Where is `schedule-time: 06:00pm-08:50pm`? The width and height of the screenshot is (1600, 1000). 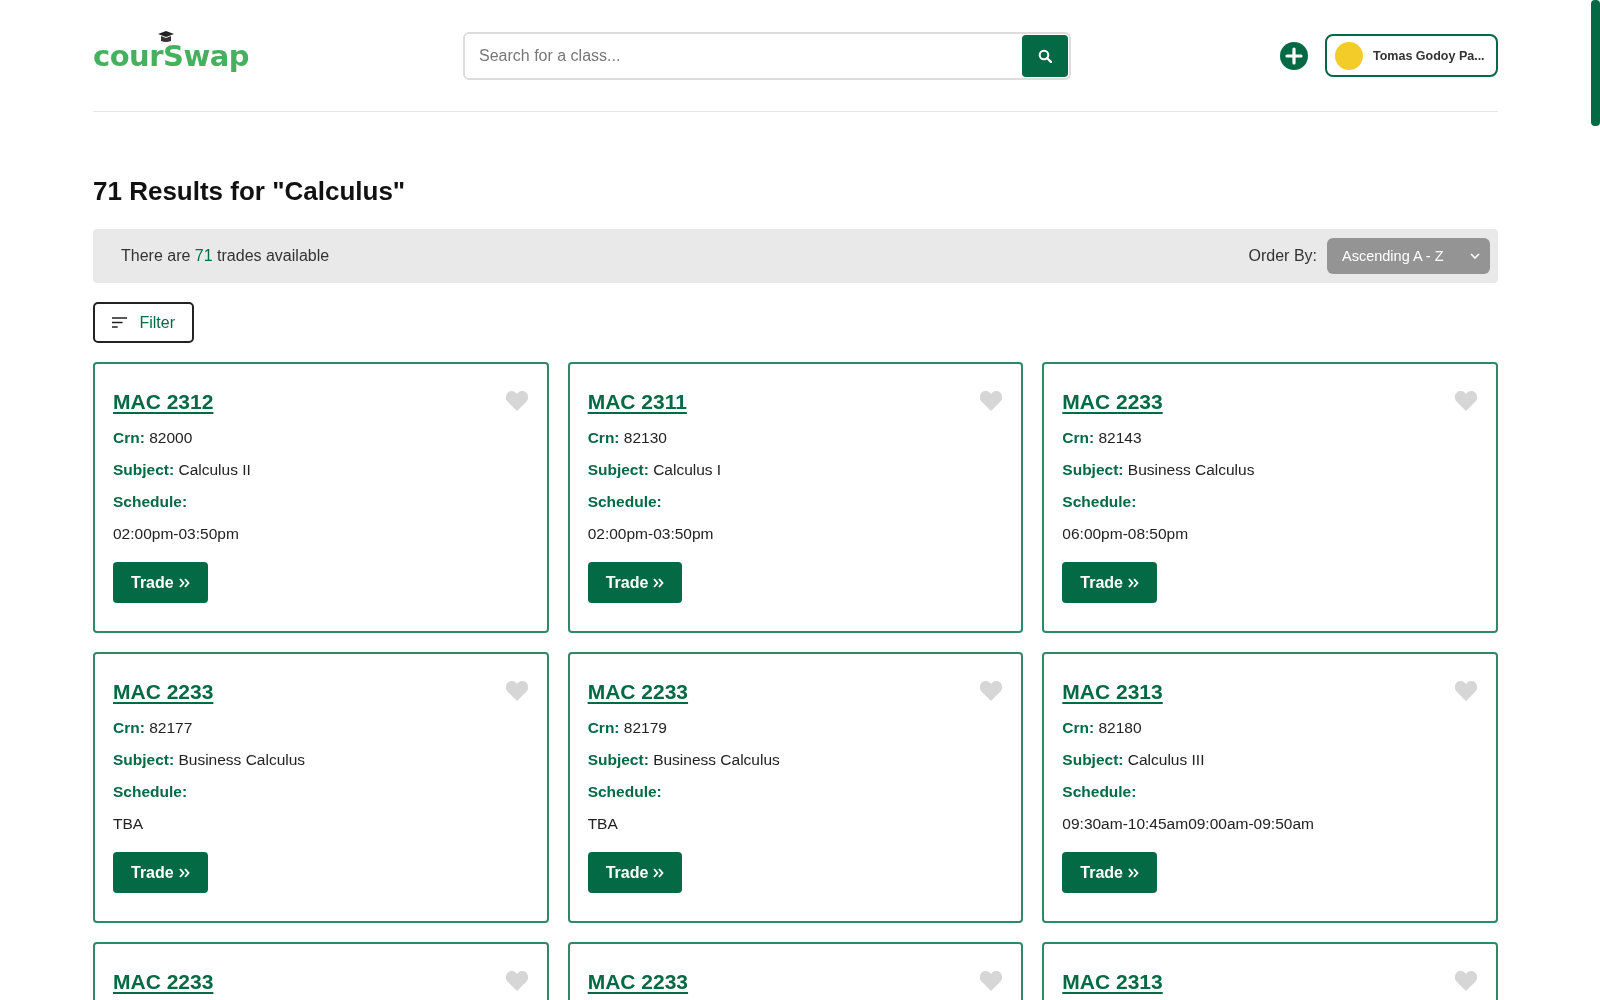
schedule-time: 06:00pm-08:50pm is located at coordinates (1126, 534).